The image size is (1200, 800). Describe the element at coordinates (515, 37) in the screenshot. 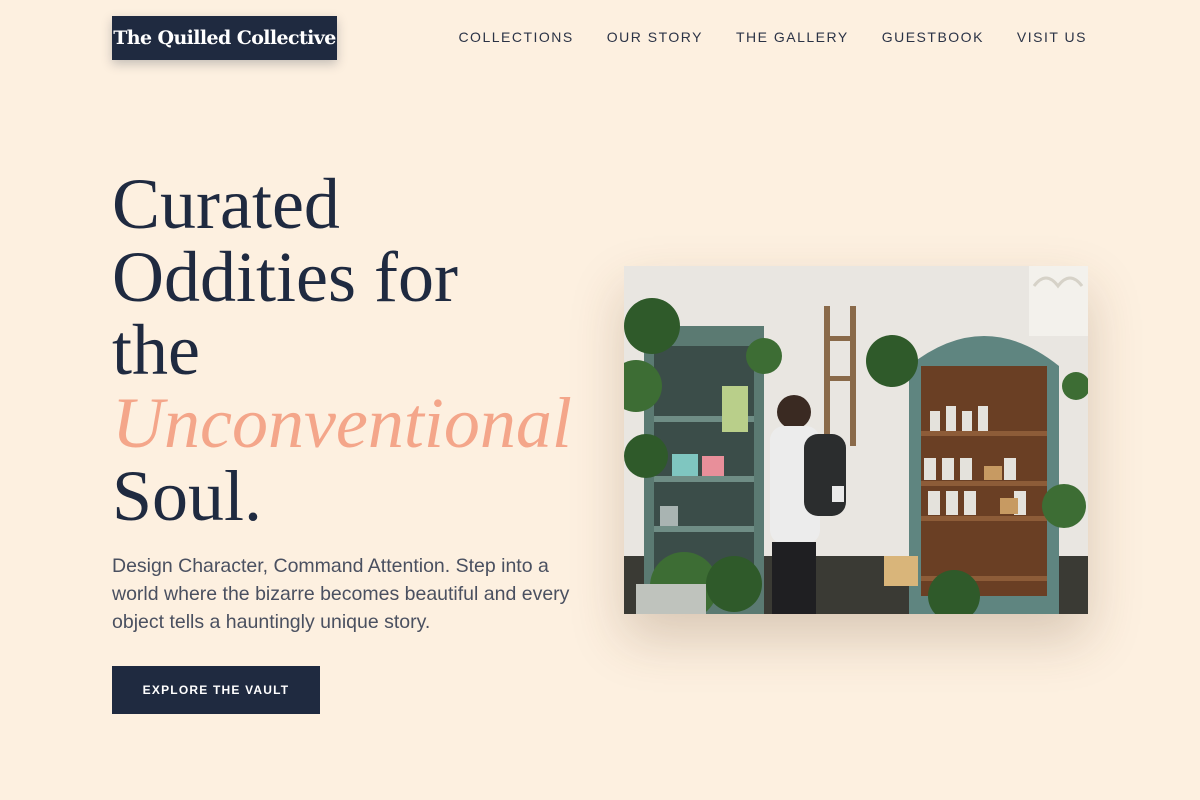

I see `nav-collections: COLLECTIONS` at that location.